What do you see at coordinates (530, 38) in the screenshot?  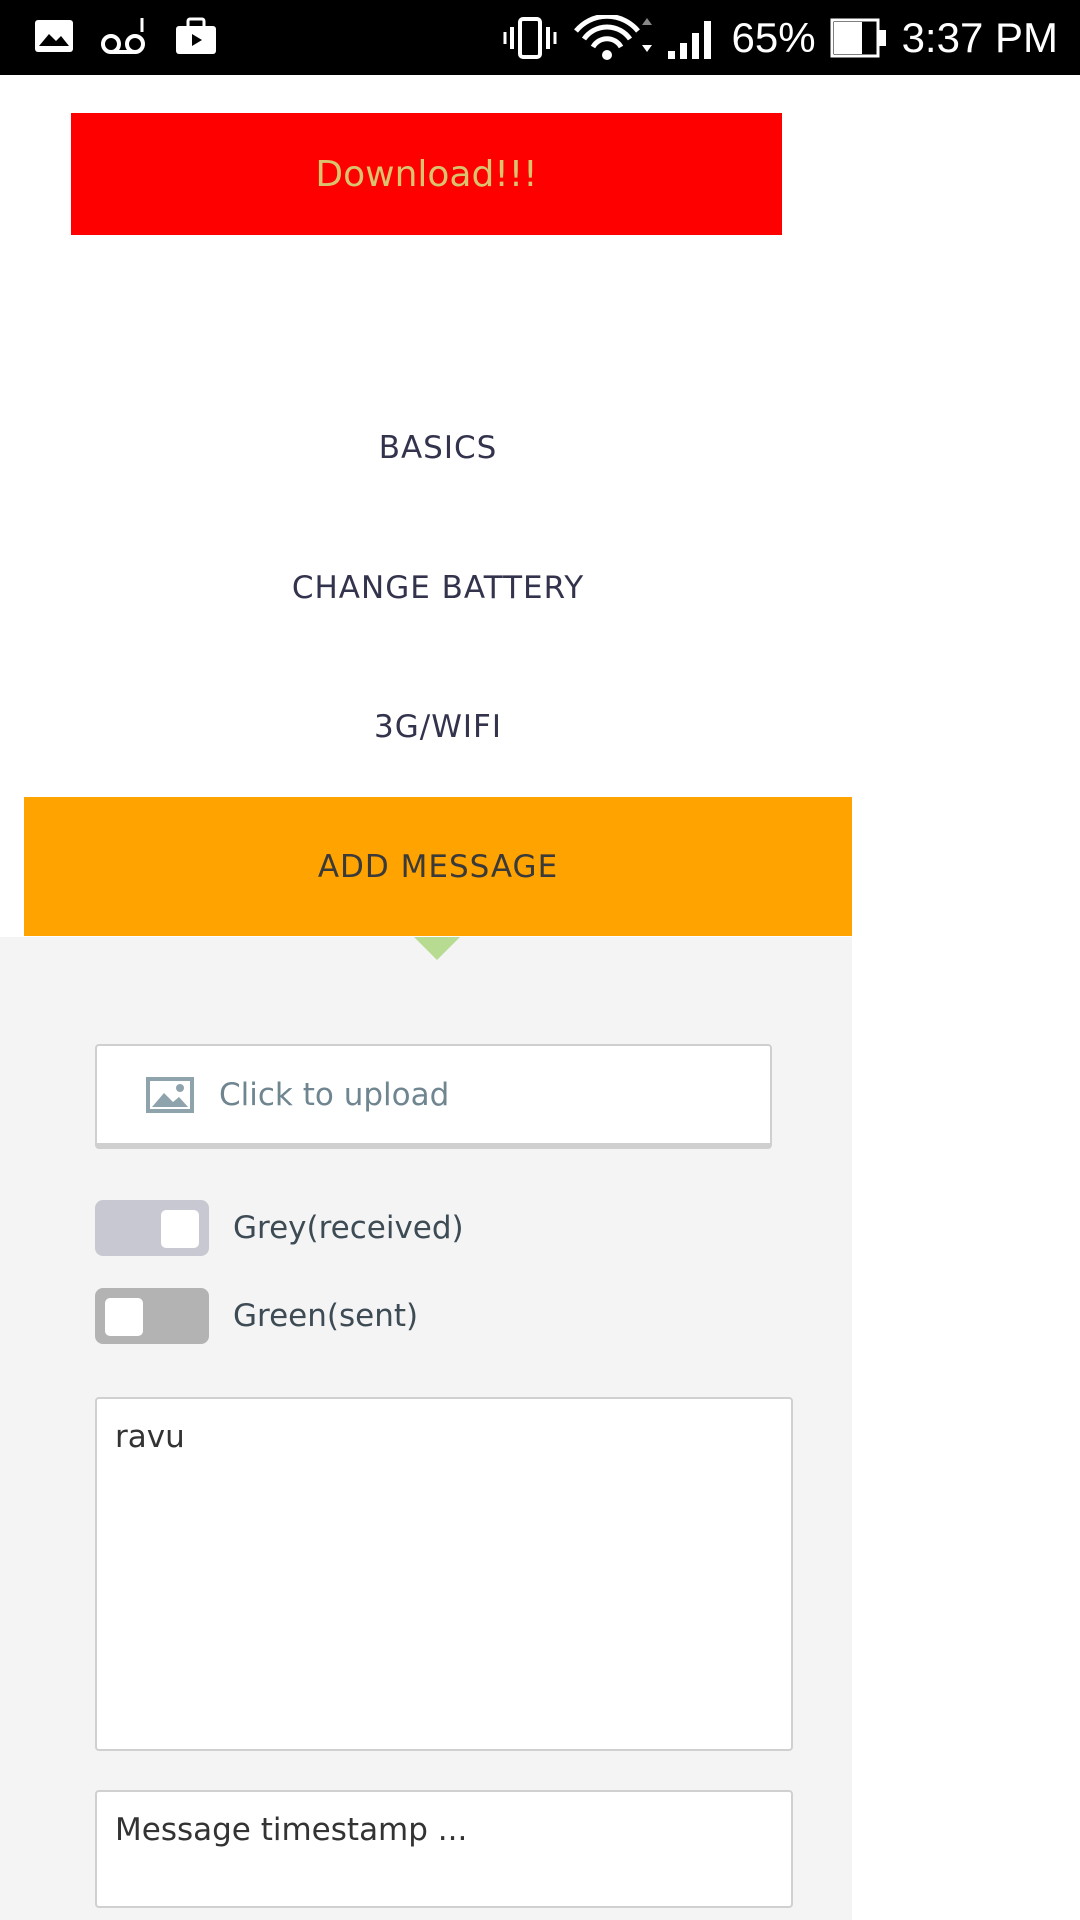 I see `vibrate-icon` at bounding box center [530, 38].